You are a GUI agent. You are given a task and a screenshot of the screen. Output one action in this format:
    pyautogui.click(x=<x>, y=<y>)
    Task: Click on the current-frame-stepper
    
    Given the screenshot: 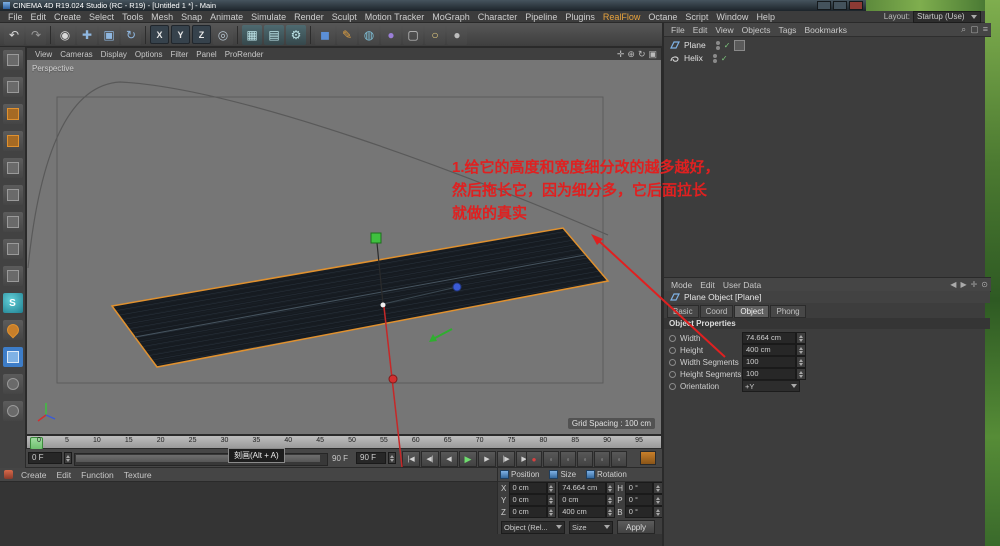 What is the action you would take?
    pyautogui.click(x=68, y=458)
    